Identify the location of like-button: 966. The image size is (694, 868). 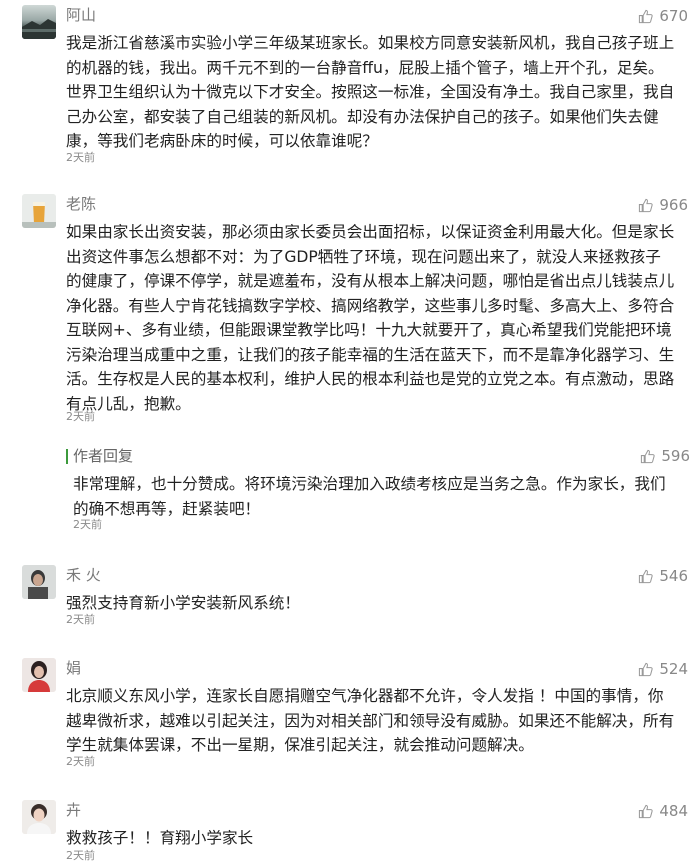
(663, 205).